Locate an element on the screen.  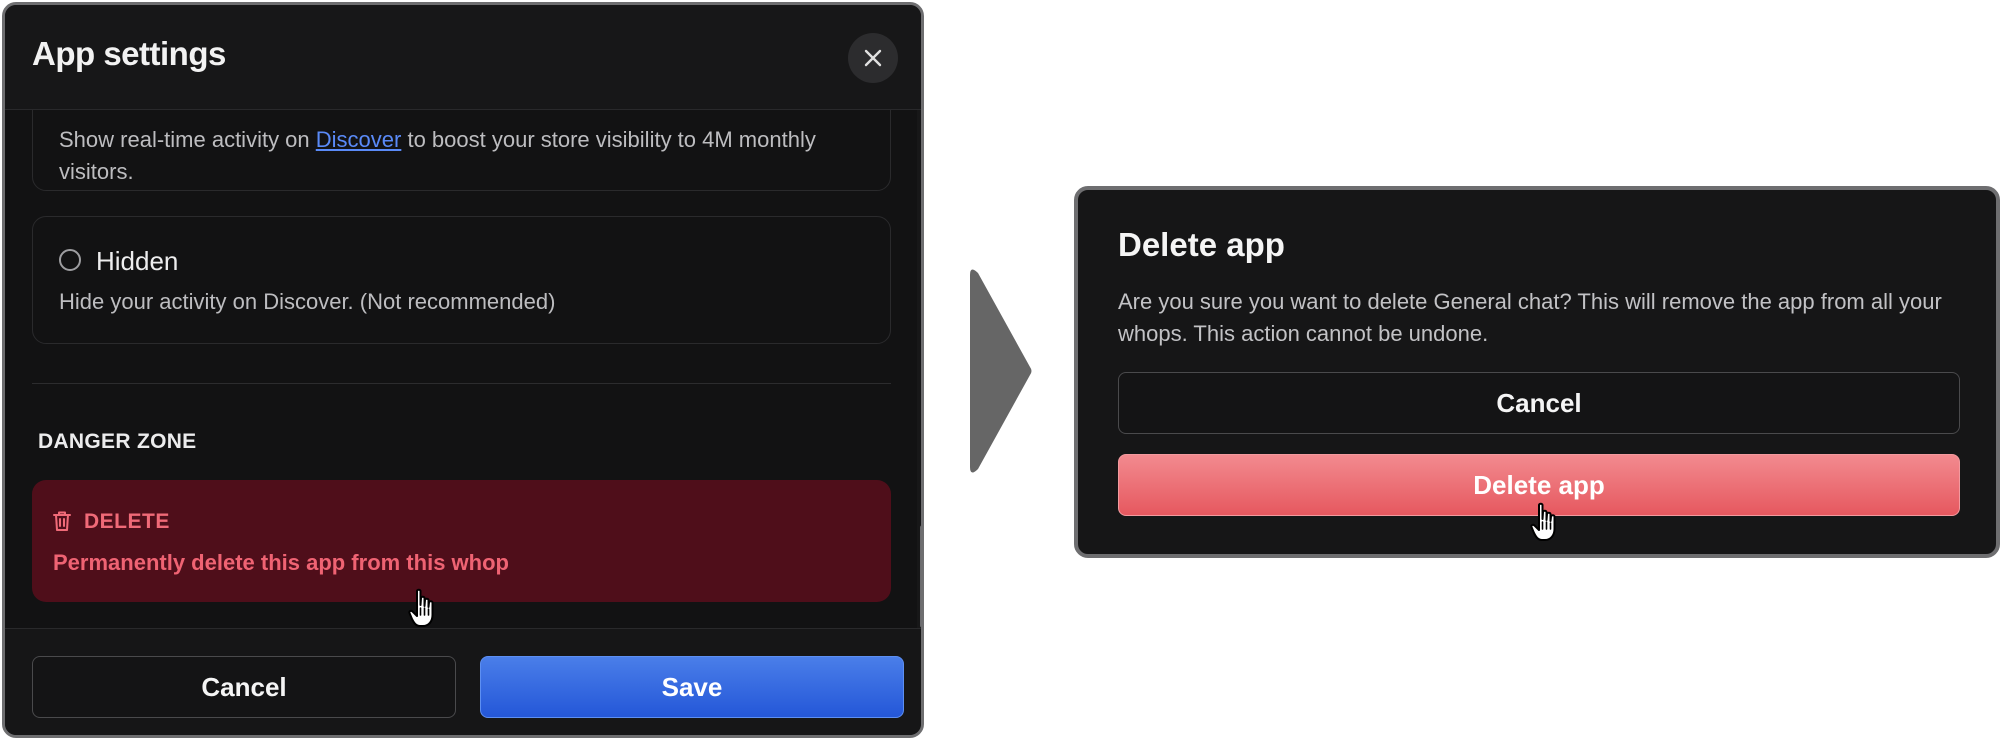
close-icon is located at coordinates (873, 58).